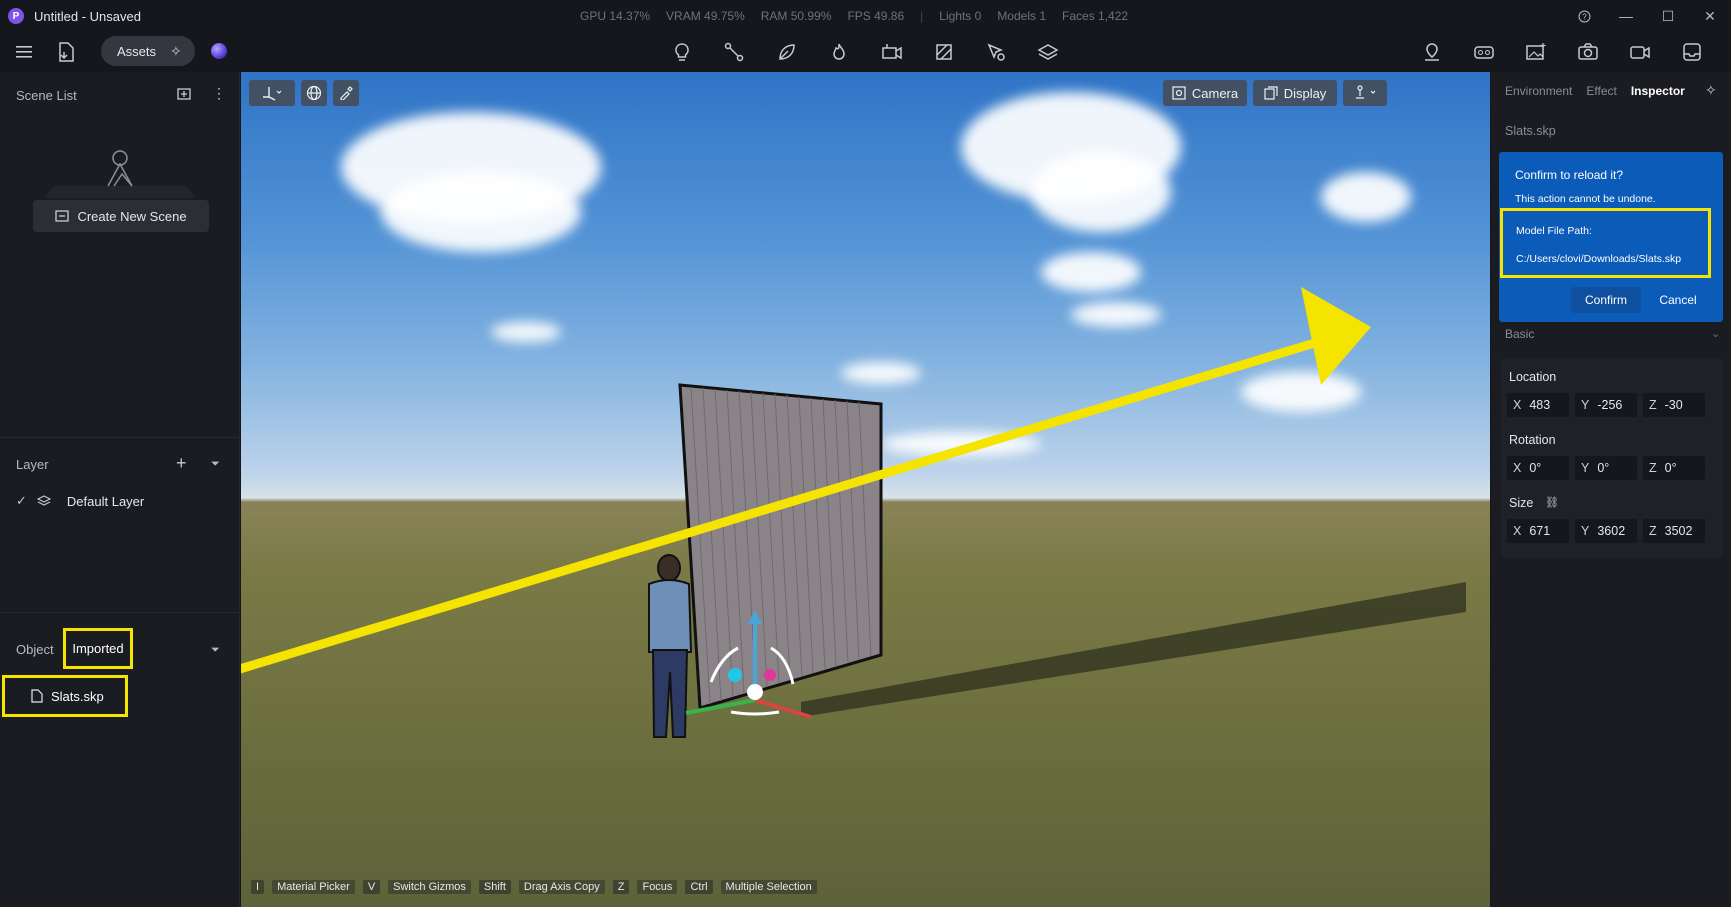 This screenshot has width=1731, height=907. What do you see at coordinates (148, 51) in the screenshot?
I see `assets-button: Assets ✧` at bounding box center [148, 51].